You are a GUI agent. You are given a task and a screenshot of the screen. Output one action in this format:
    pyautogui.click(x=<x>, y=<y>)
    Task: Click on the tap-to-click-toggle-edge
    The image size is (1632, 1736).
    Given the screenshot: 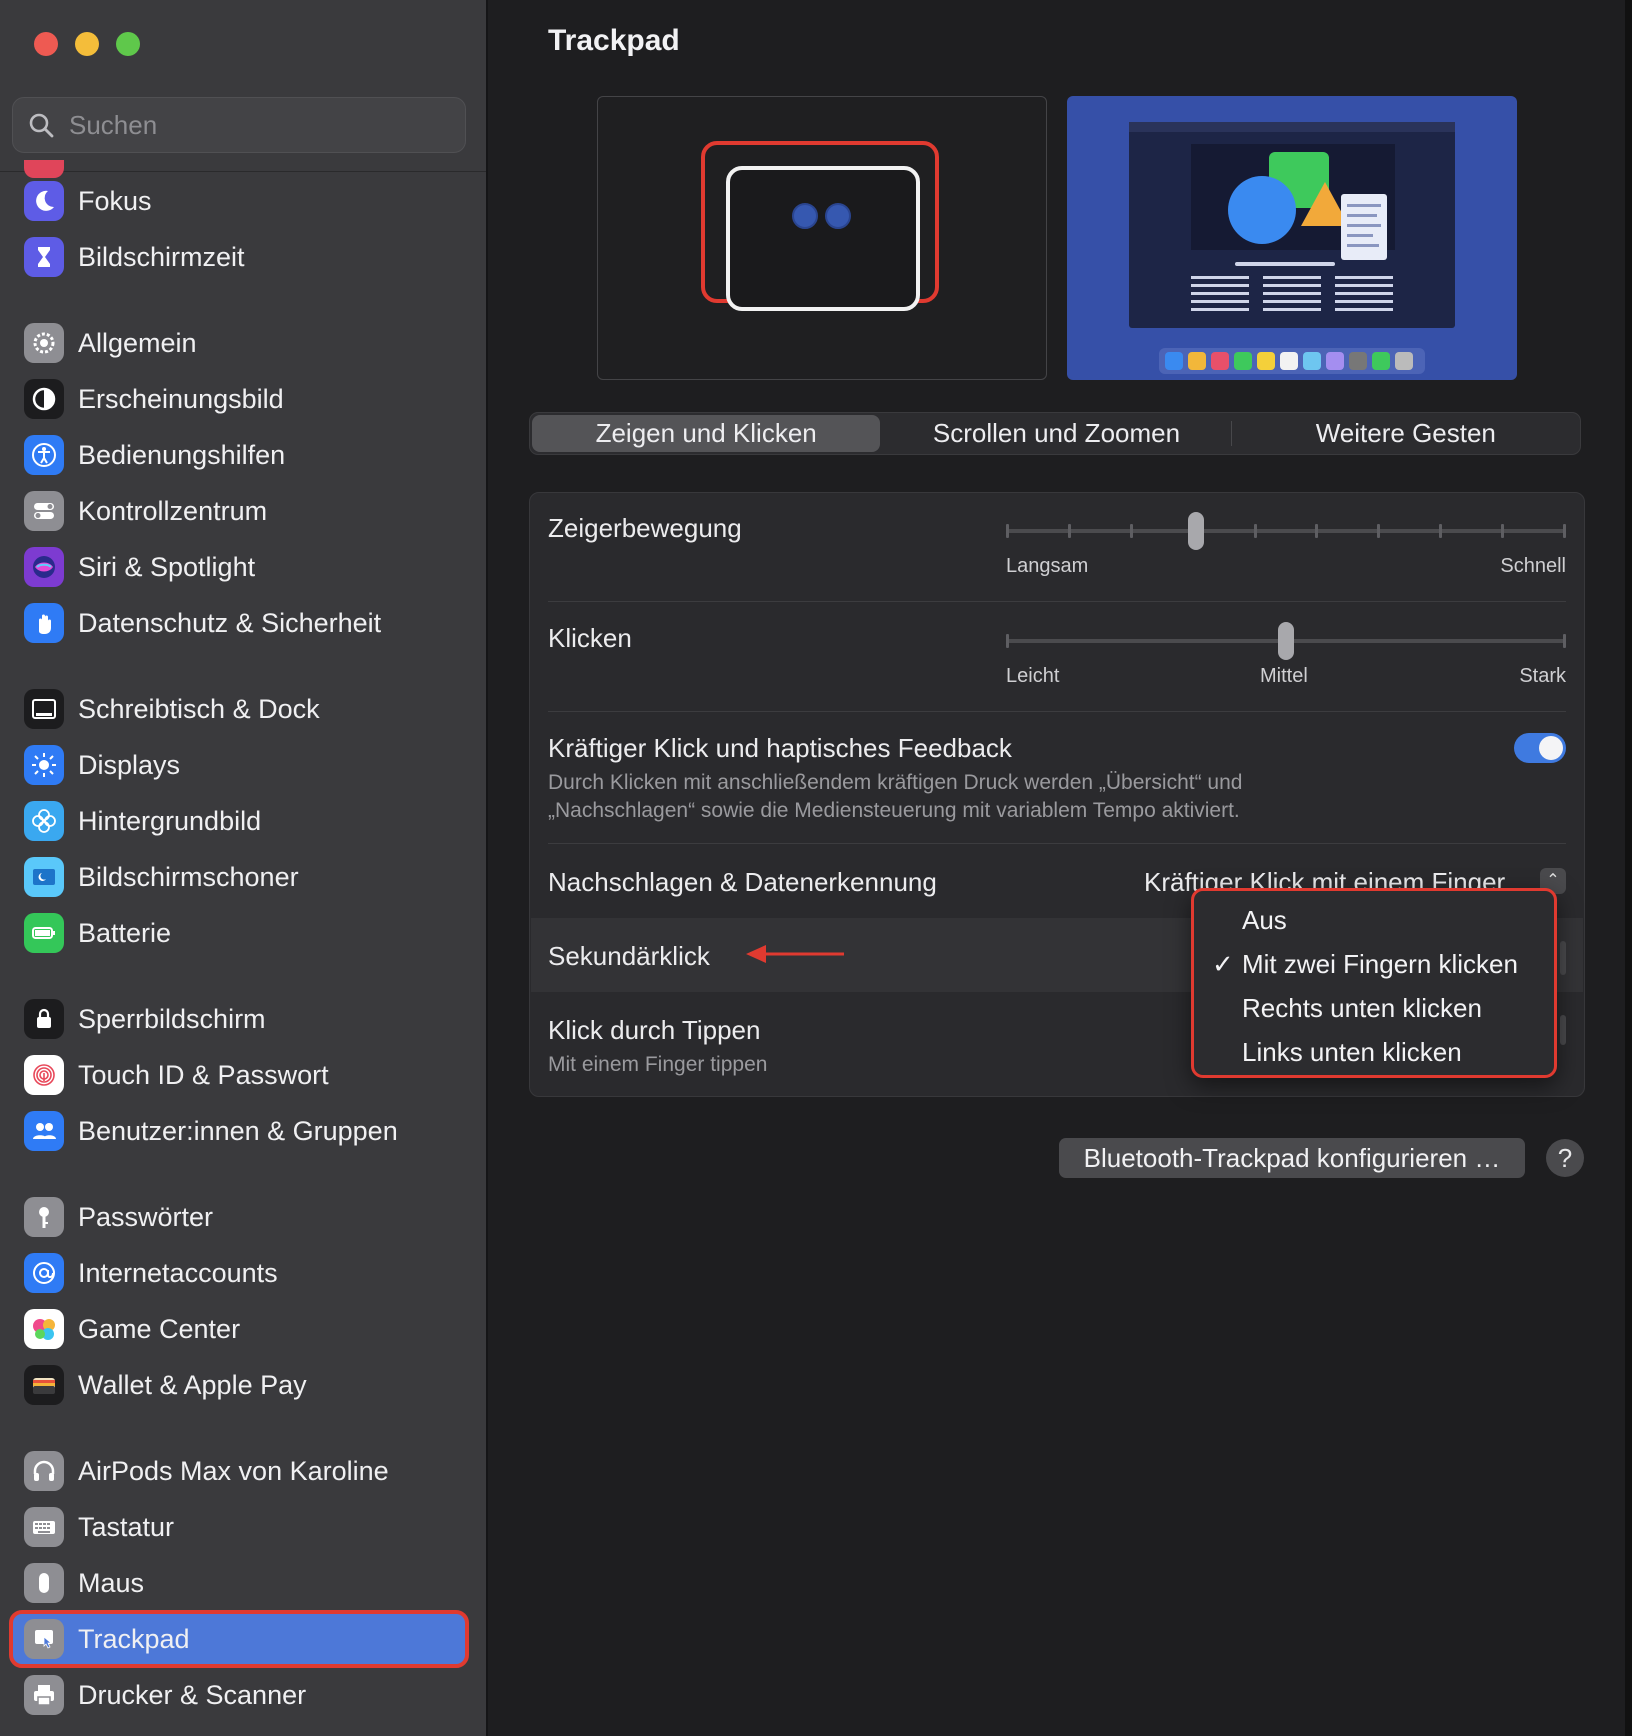 What is the action you would take?
    pyautogui.click(x=1563, y=1030)
    